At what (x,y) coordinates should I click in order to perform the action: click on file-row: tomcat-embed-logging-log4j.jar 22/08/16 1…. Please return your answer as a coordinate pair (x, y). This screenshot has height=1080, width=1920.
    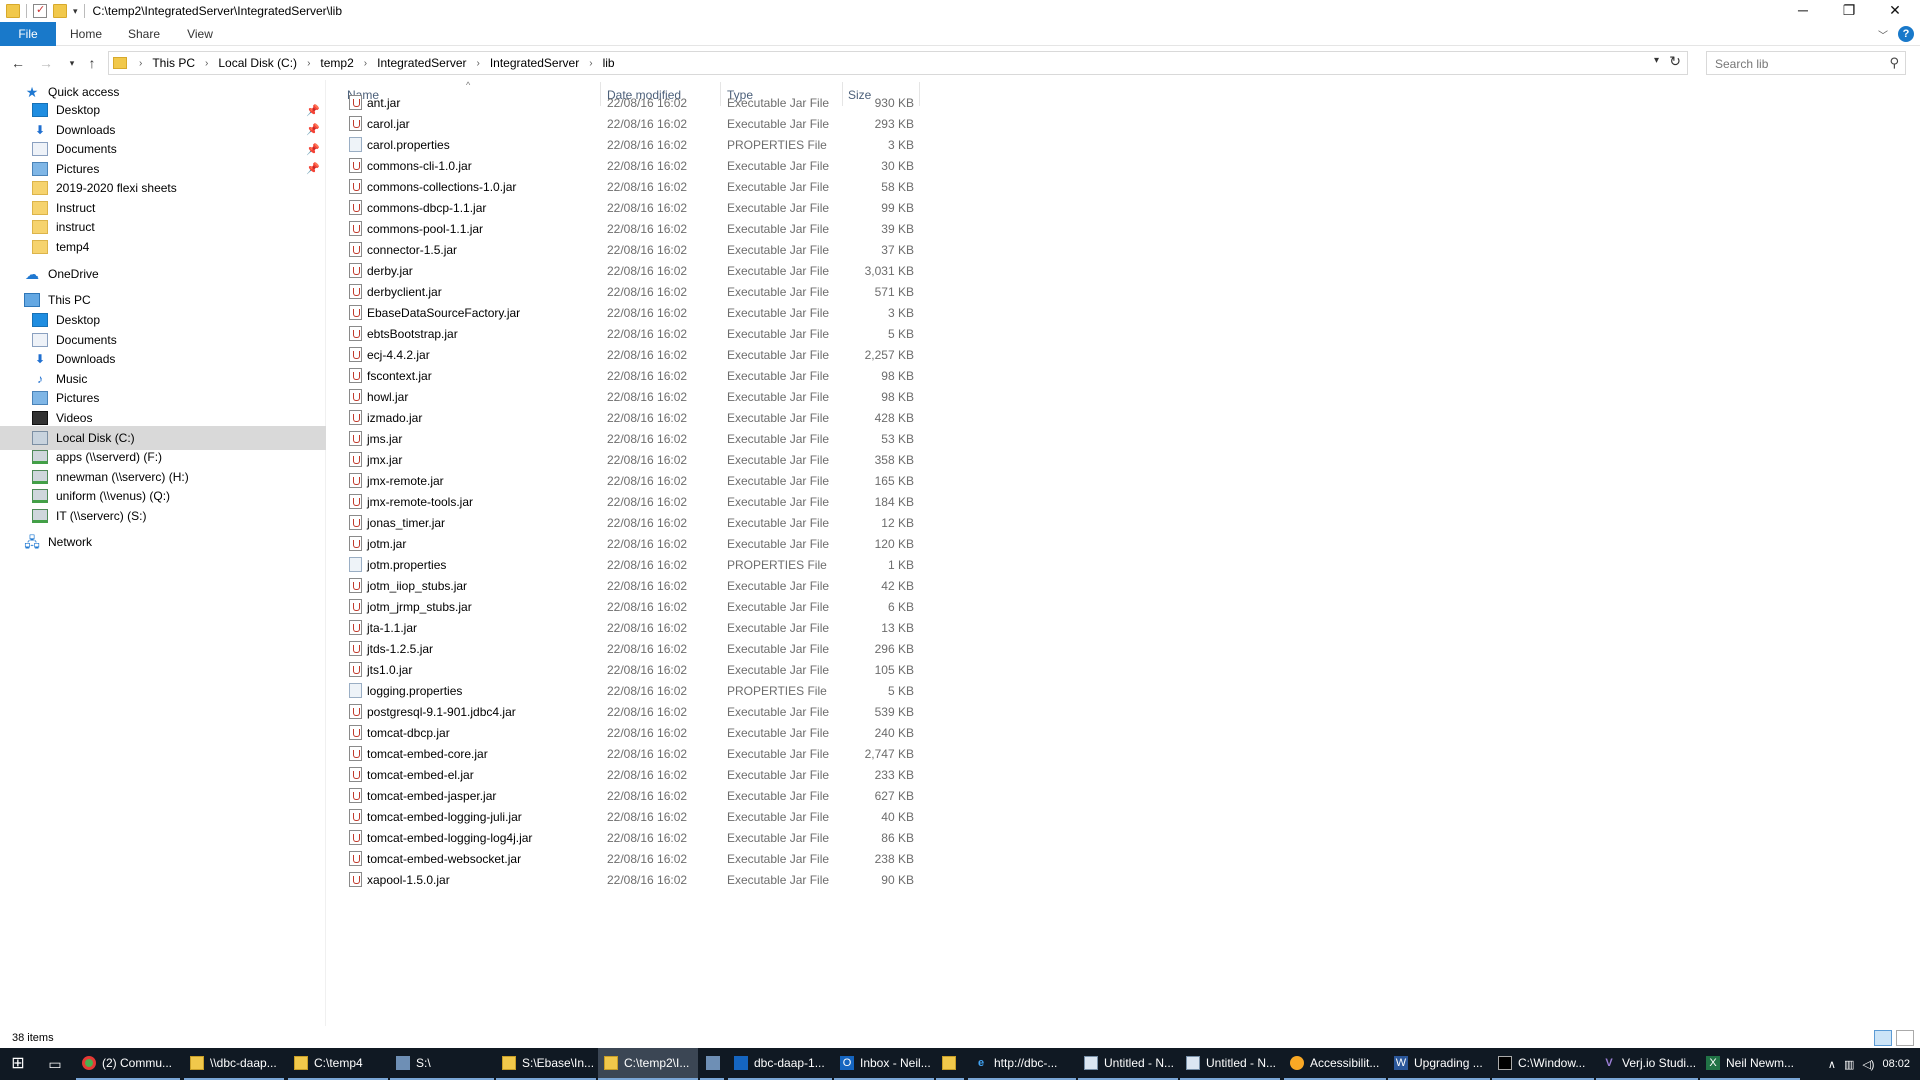
    Looking at the image, I should click on (627, 837).